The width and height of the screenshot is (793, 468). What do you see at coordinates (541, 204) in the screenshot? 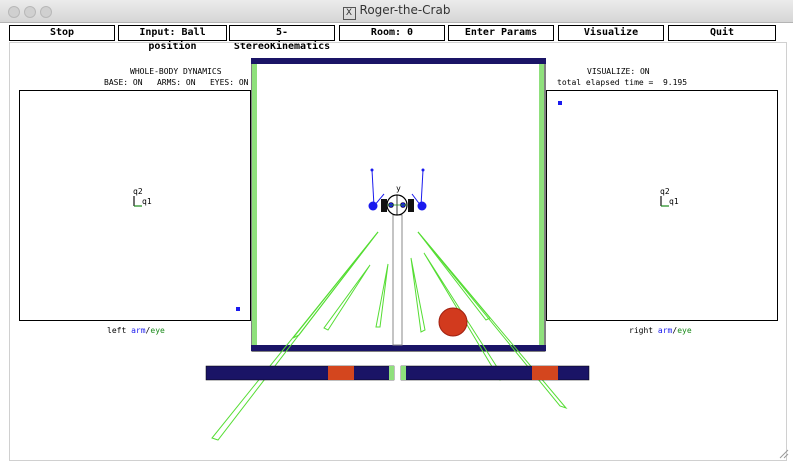
I see `right-wall-strip` at bounding box center [541, 204].